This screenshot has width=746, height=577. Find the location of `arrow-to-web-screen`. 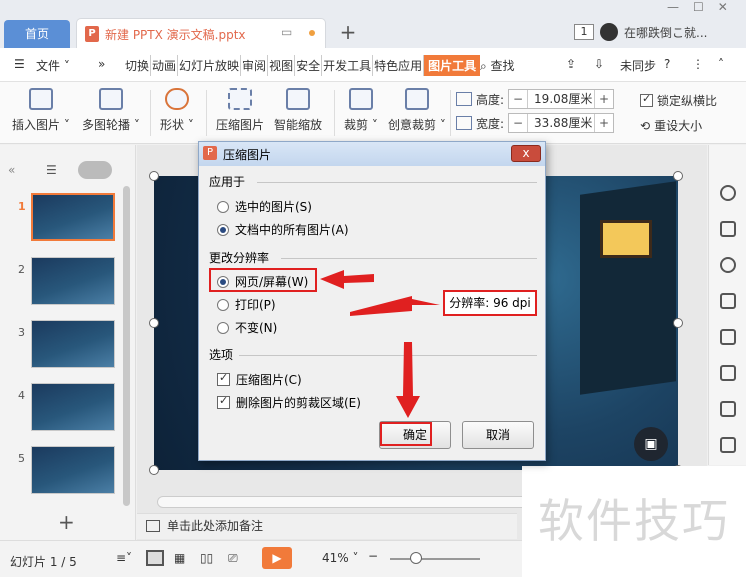

arrow-to-web-screen is located at coordinates (347, 279).